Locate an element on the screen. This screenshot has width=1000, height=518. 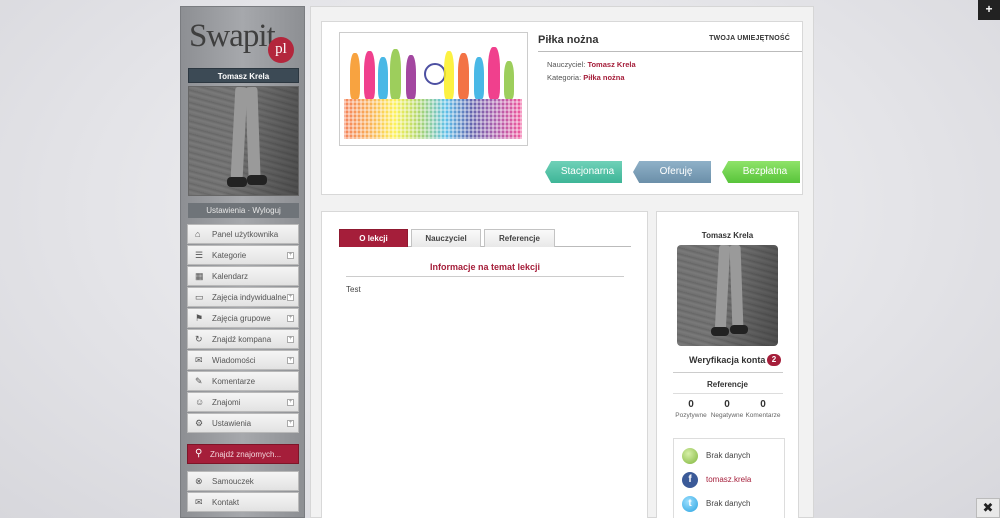
social-item-facebook: f tomasz.krela is located at coordinates (732, 480).